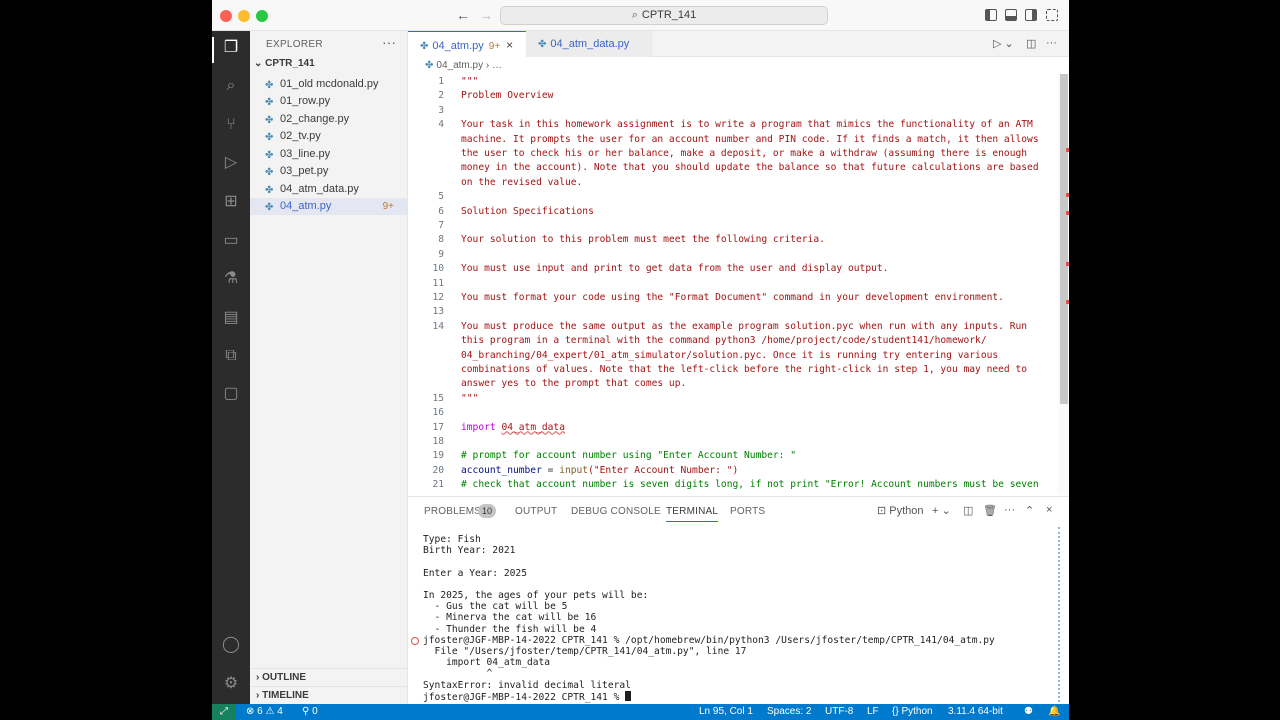 The width and height of the screenshot is (1280, 720). What do you see at coordinates (328, 154) in the screenshot?
I see `file-item: ✤ 03_line.py` at bounding box center [328, 154].